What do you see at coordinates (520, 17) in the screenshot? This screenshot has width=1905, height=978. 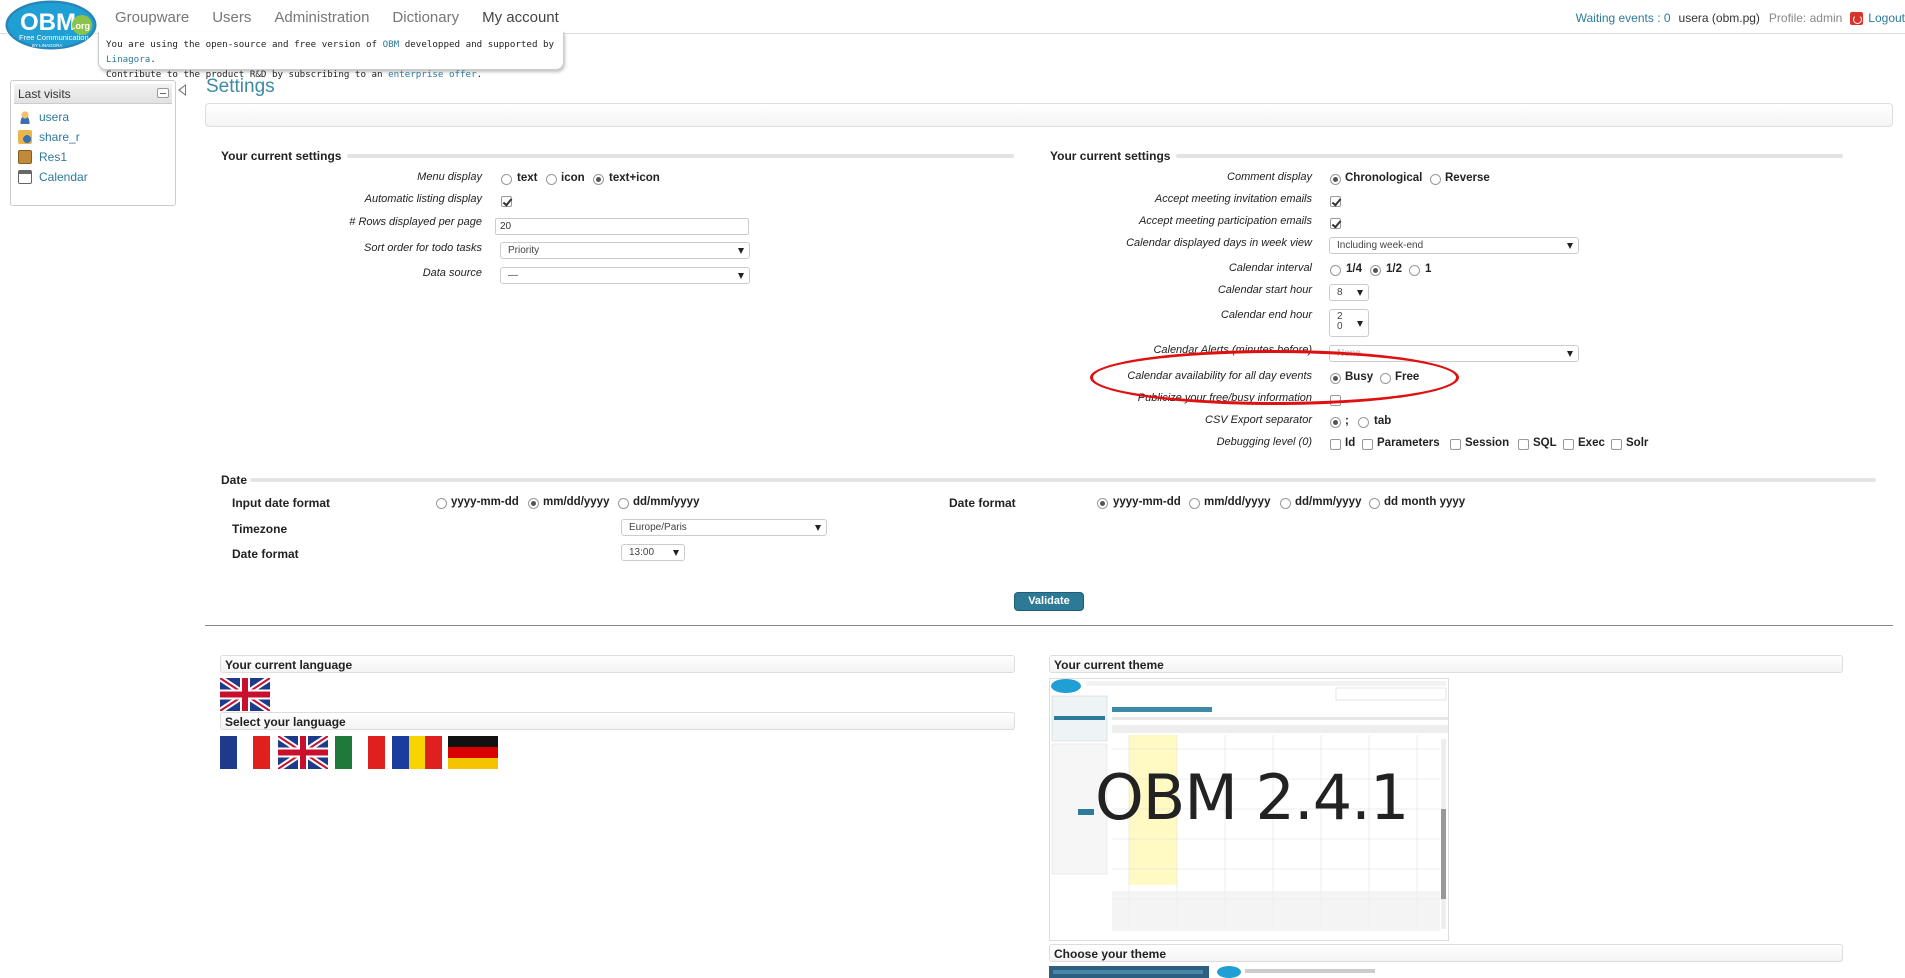 I see `nav-my-account: My account` at bounding box center [520, 17].